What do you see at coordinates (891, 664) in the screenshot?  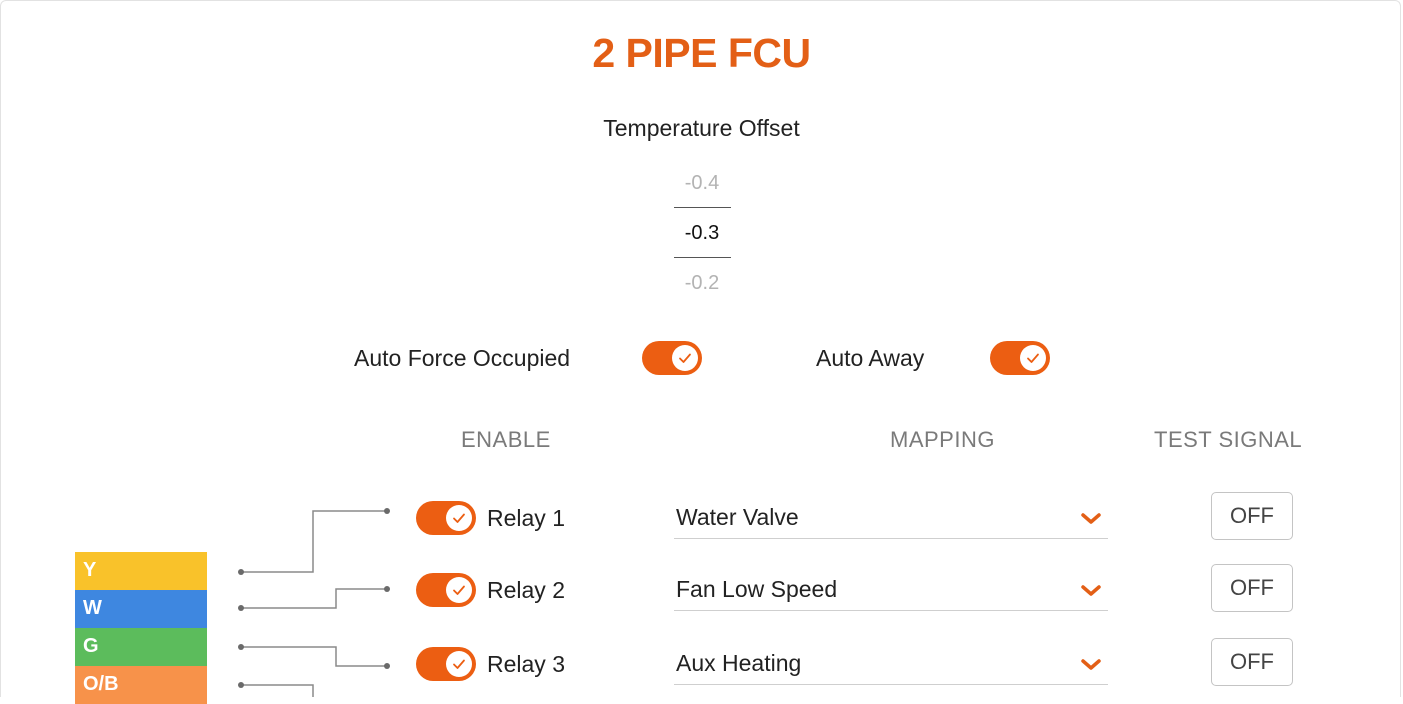 I see `relay-3-mapping-select: Aux Heating` at bounding box center [891, 664].